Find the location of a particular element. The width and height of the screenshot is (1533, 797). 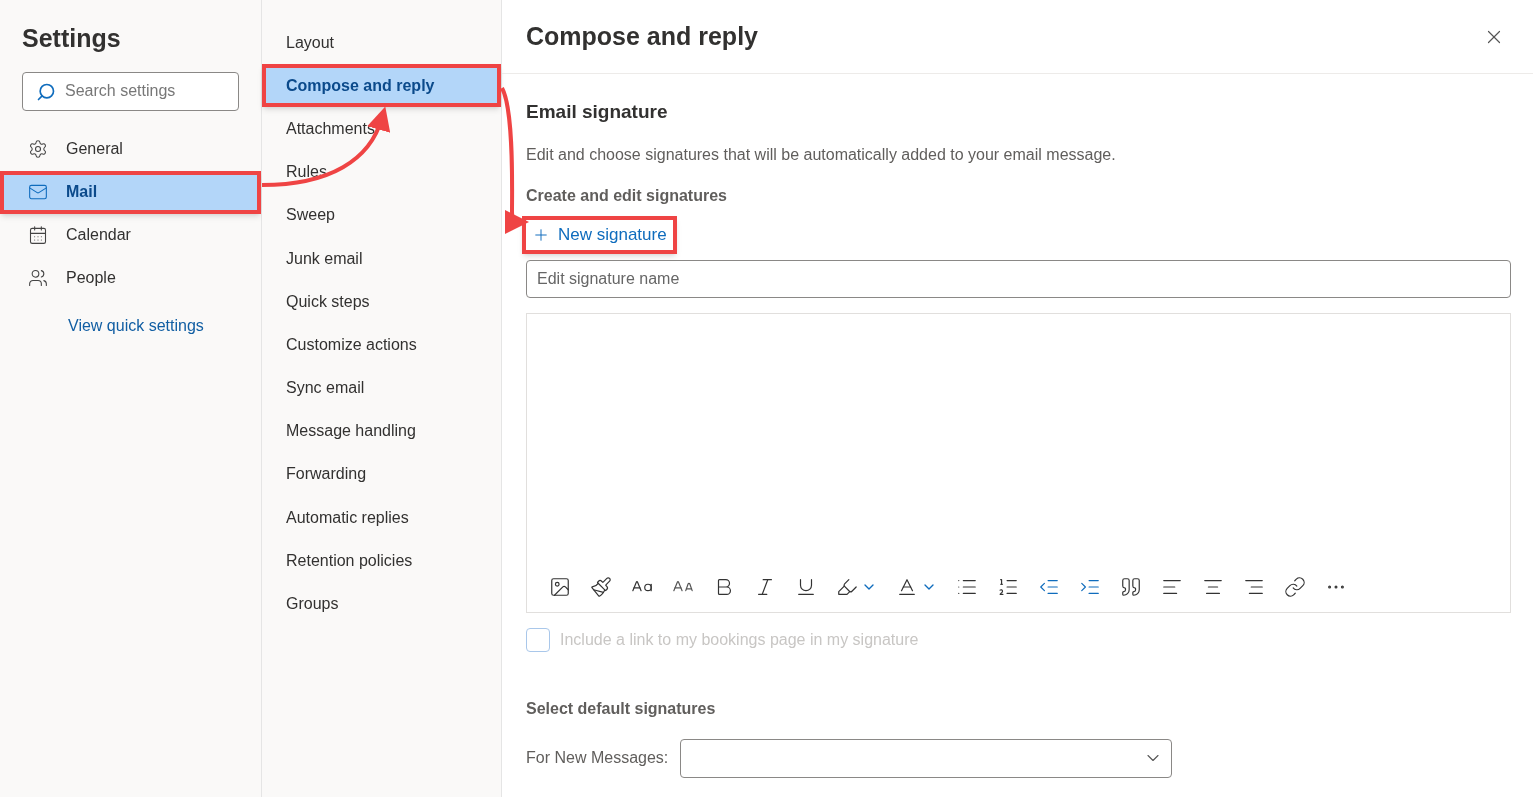

gear-icon is located at coordinates (38, 149).